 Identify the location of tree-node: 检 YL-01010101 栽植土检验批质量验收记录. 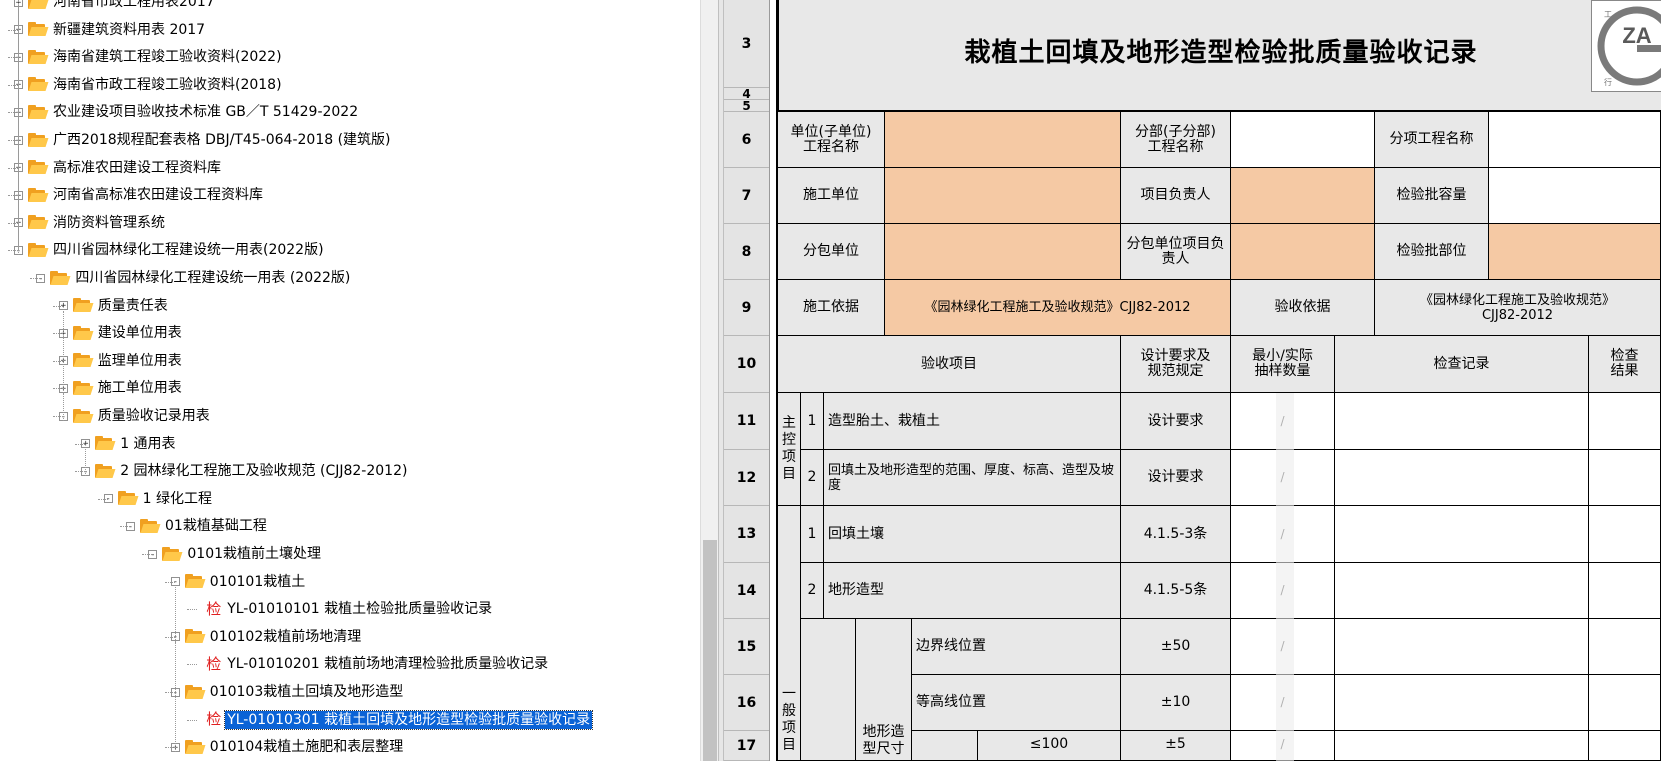
(343, 609).